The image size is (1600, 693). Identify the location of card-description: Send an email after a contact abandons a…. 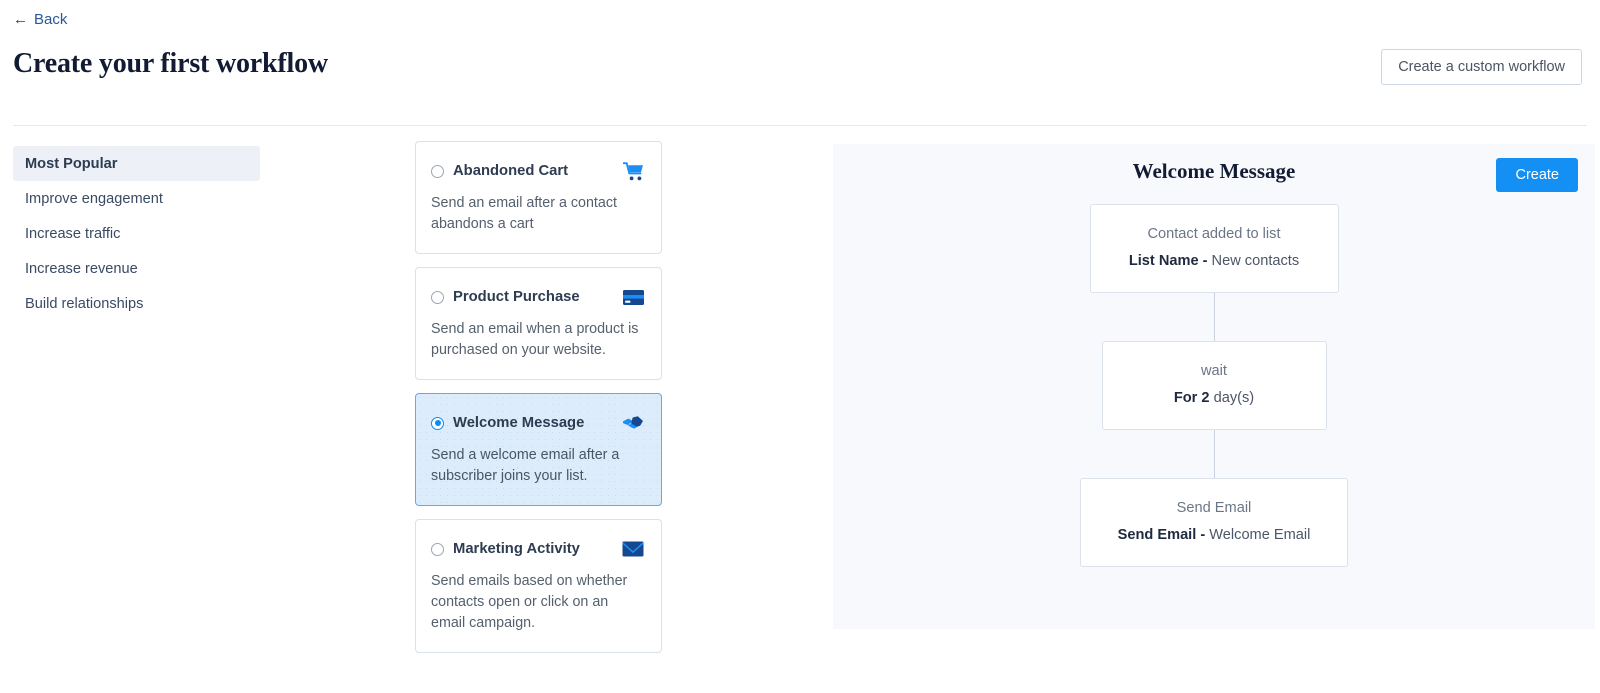
(524, 214).